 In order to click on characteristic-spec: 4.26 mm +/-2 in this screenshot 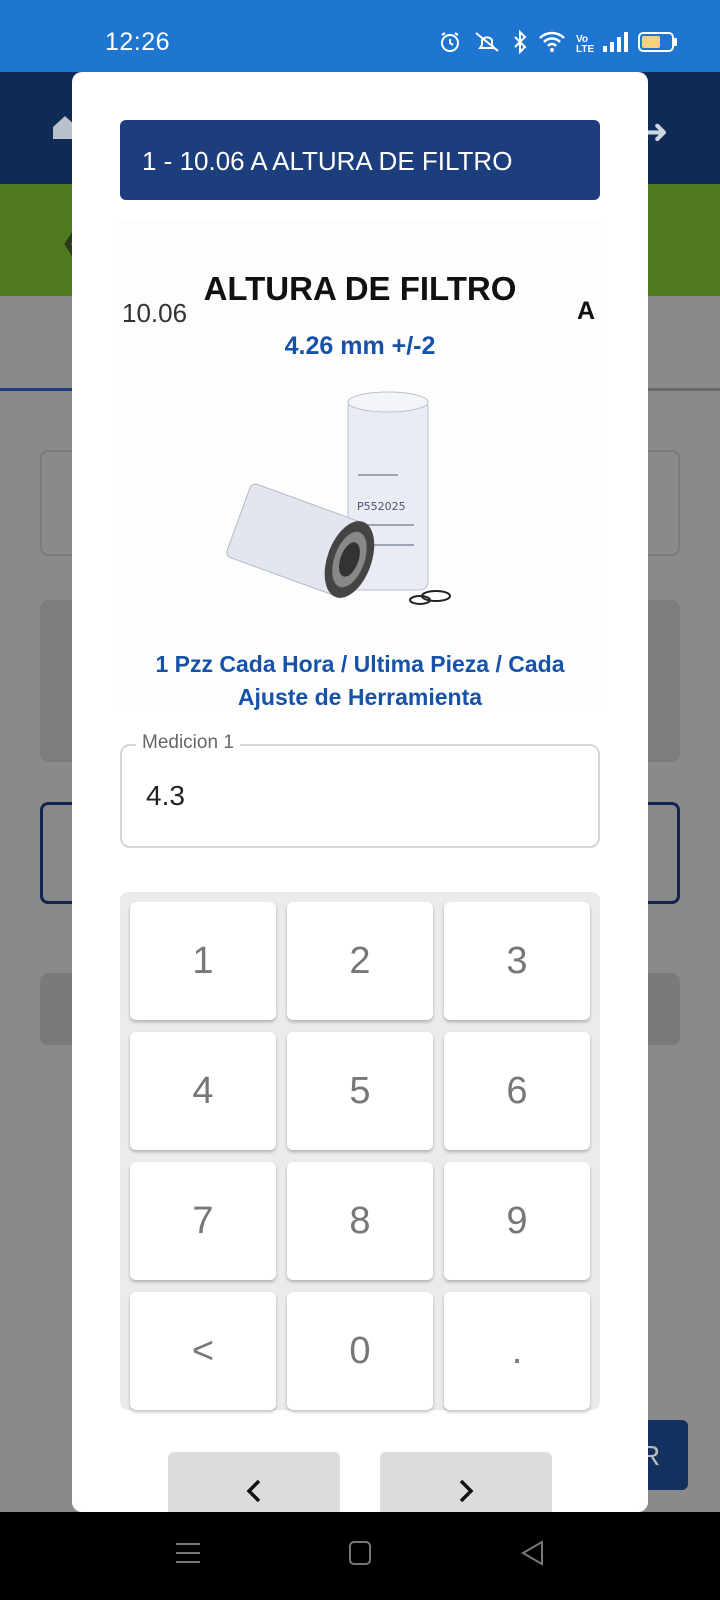, I will do `click(360, 346)`.